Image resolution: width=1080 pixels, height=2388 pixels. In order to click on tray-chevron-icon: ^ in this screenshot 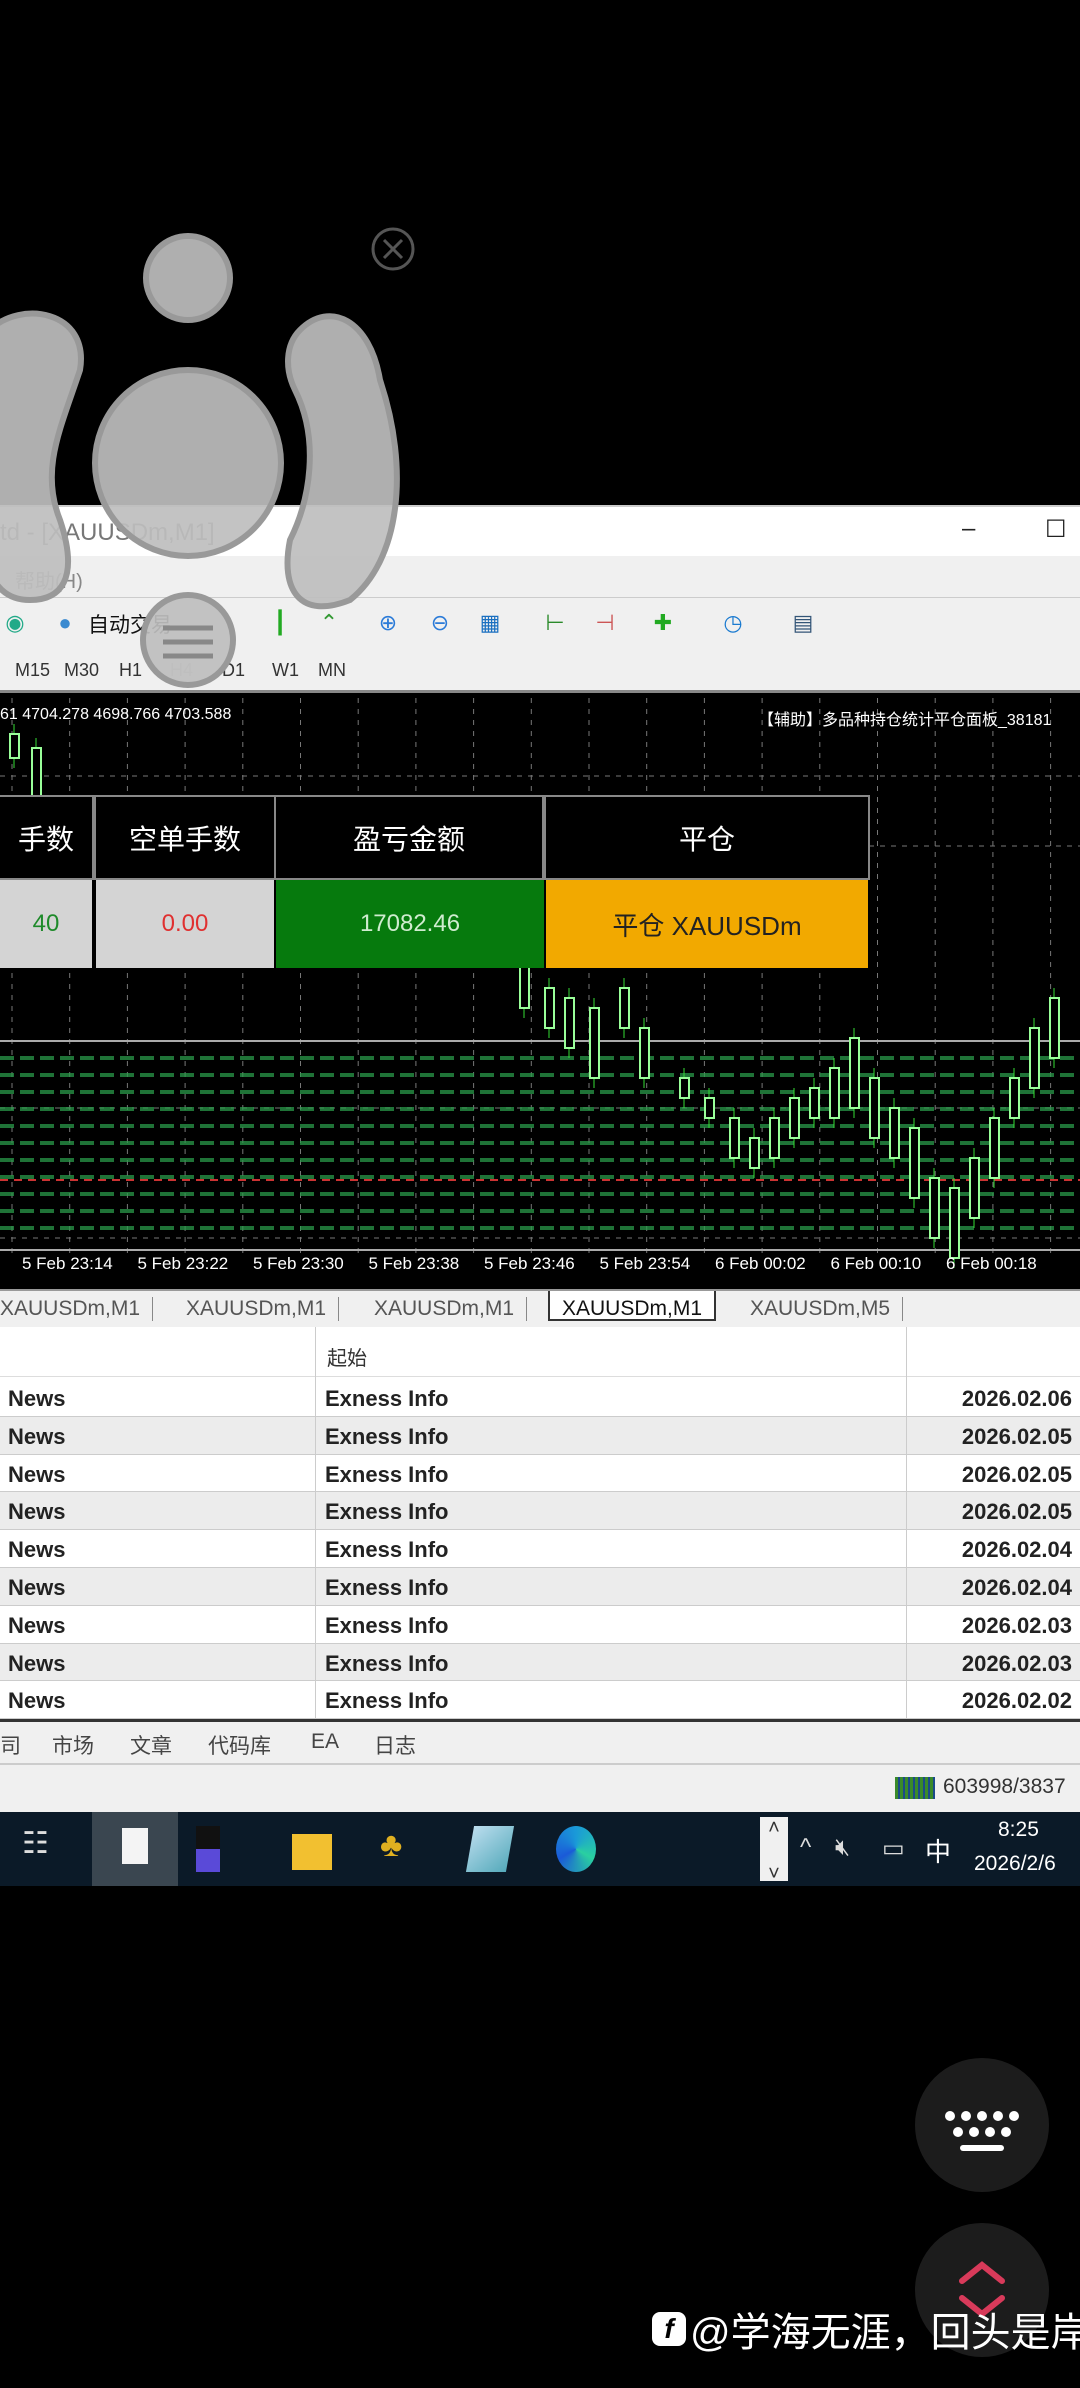, I will do `click(805, 1848)`.